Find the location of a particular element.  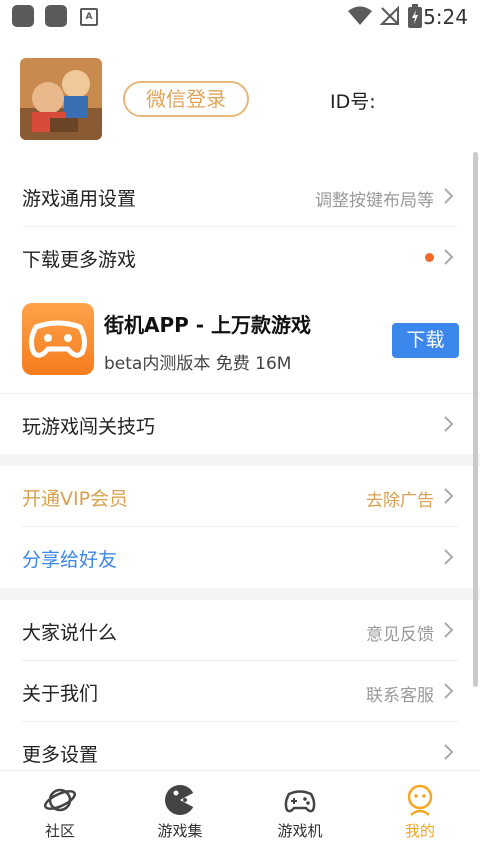

planet-icon is located at coordinates (60, 800).